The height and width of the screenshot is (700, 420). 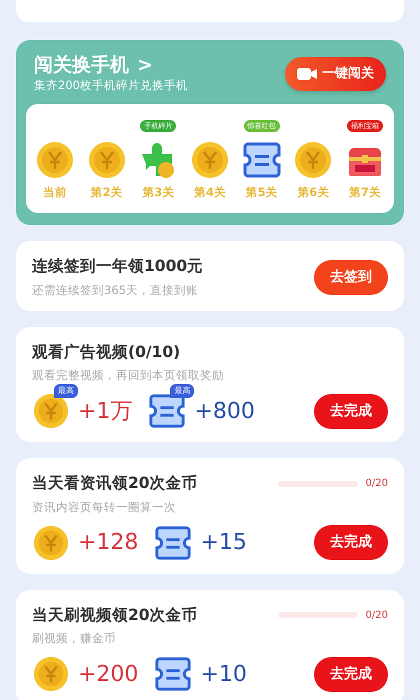 I want to click on section-subtitle: 集齐200枚手机碎片兑换手机, so click(x=111, y=85).